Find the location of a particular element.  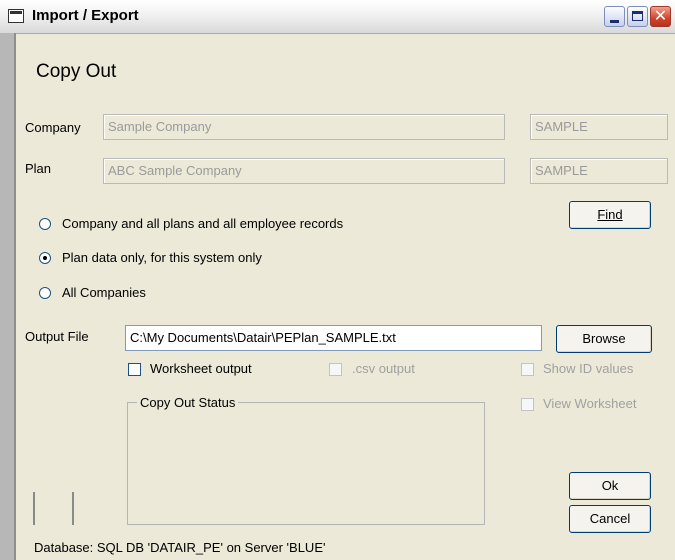

close-icon: ✕ is located at coordinates (660, 15).